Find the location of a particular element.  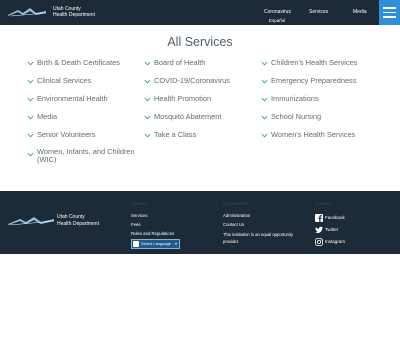

footer-logo-line1: Utah County is located at coordinates (71, 217).